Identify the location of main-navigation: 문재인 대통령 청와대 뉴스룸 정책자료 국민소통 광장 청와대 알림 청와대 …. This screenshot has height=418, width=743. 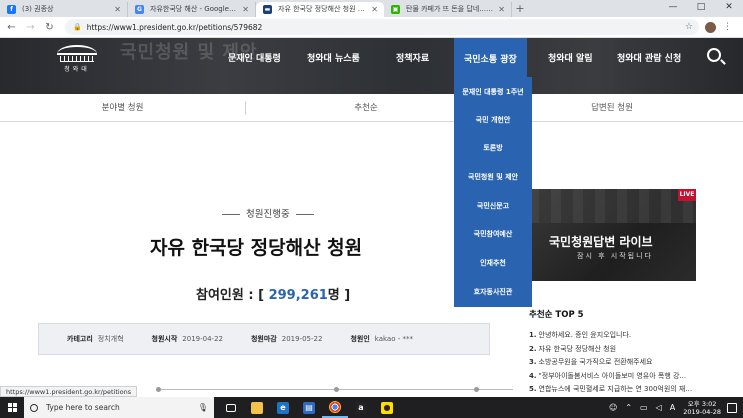
(371, 60).